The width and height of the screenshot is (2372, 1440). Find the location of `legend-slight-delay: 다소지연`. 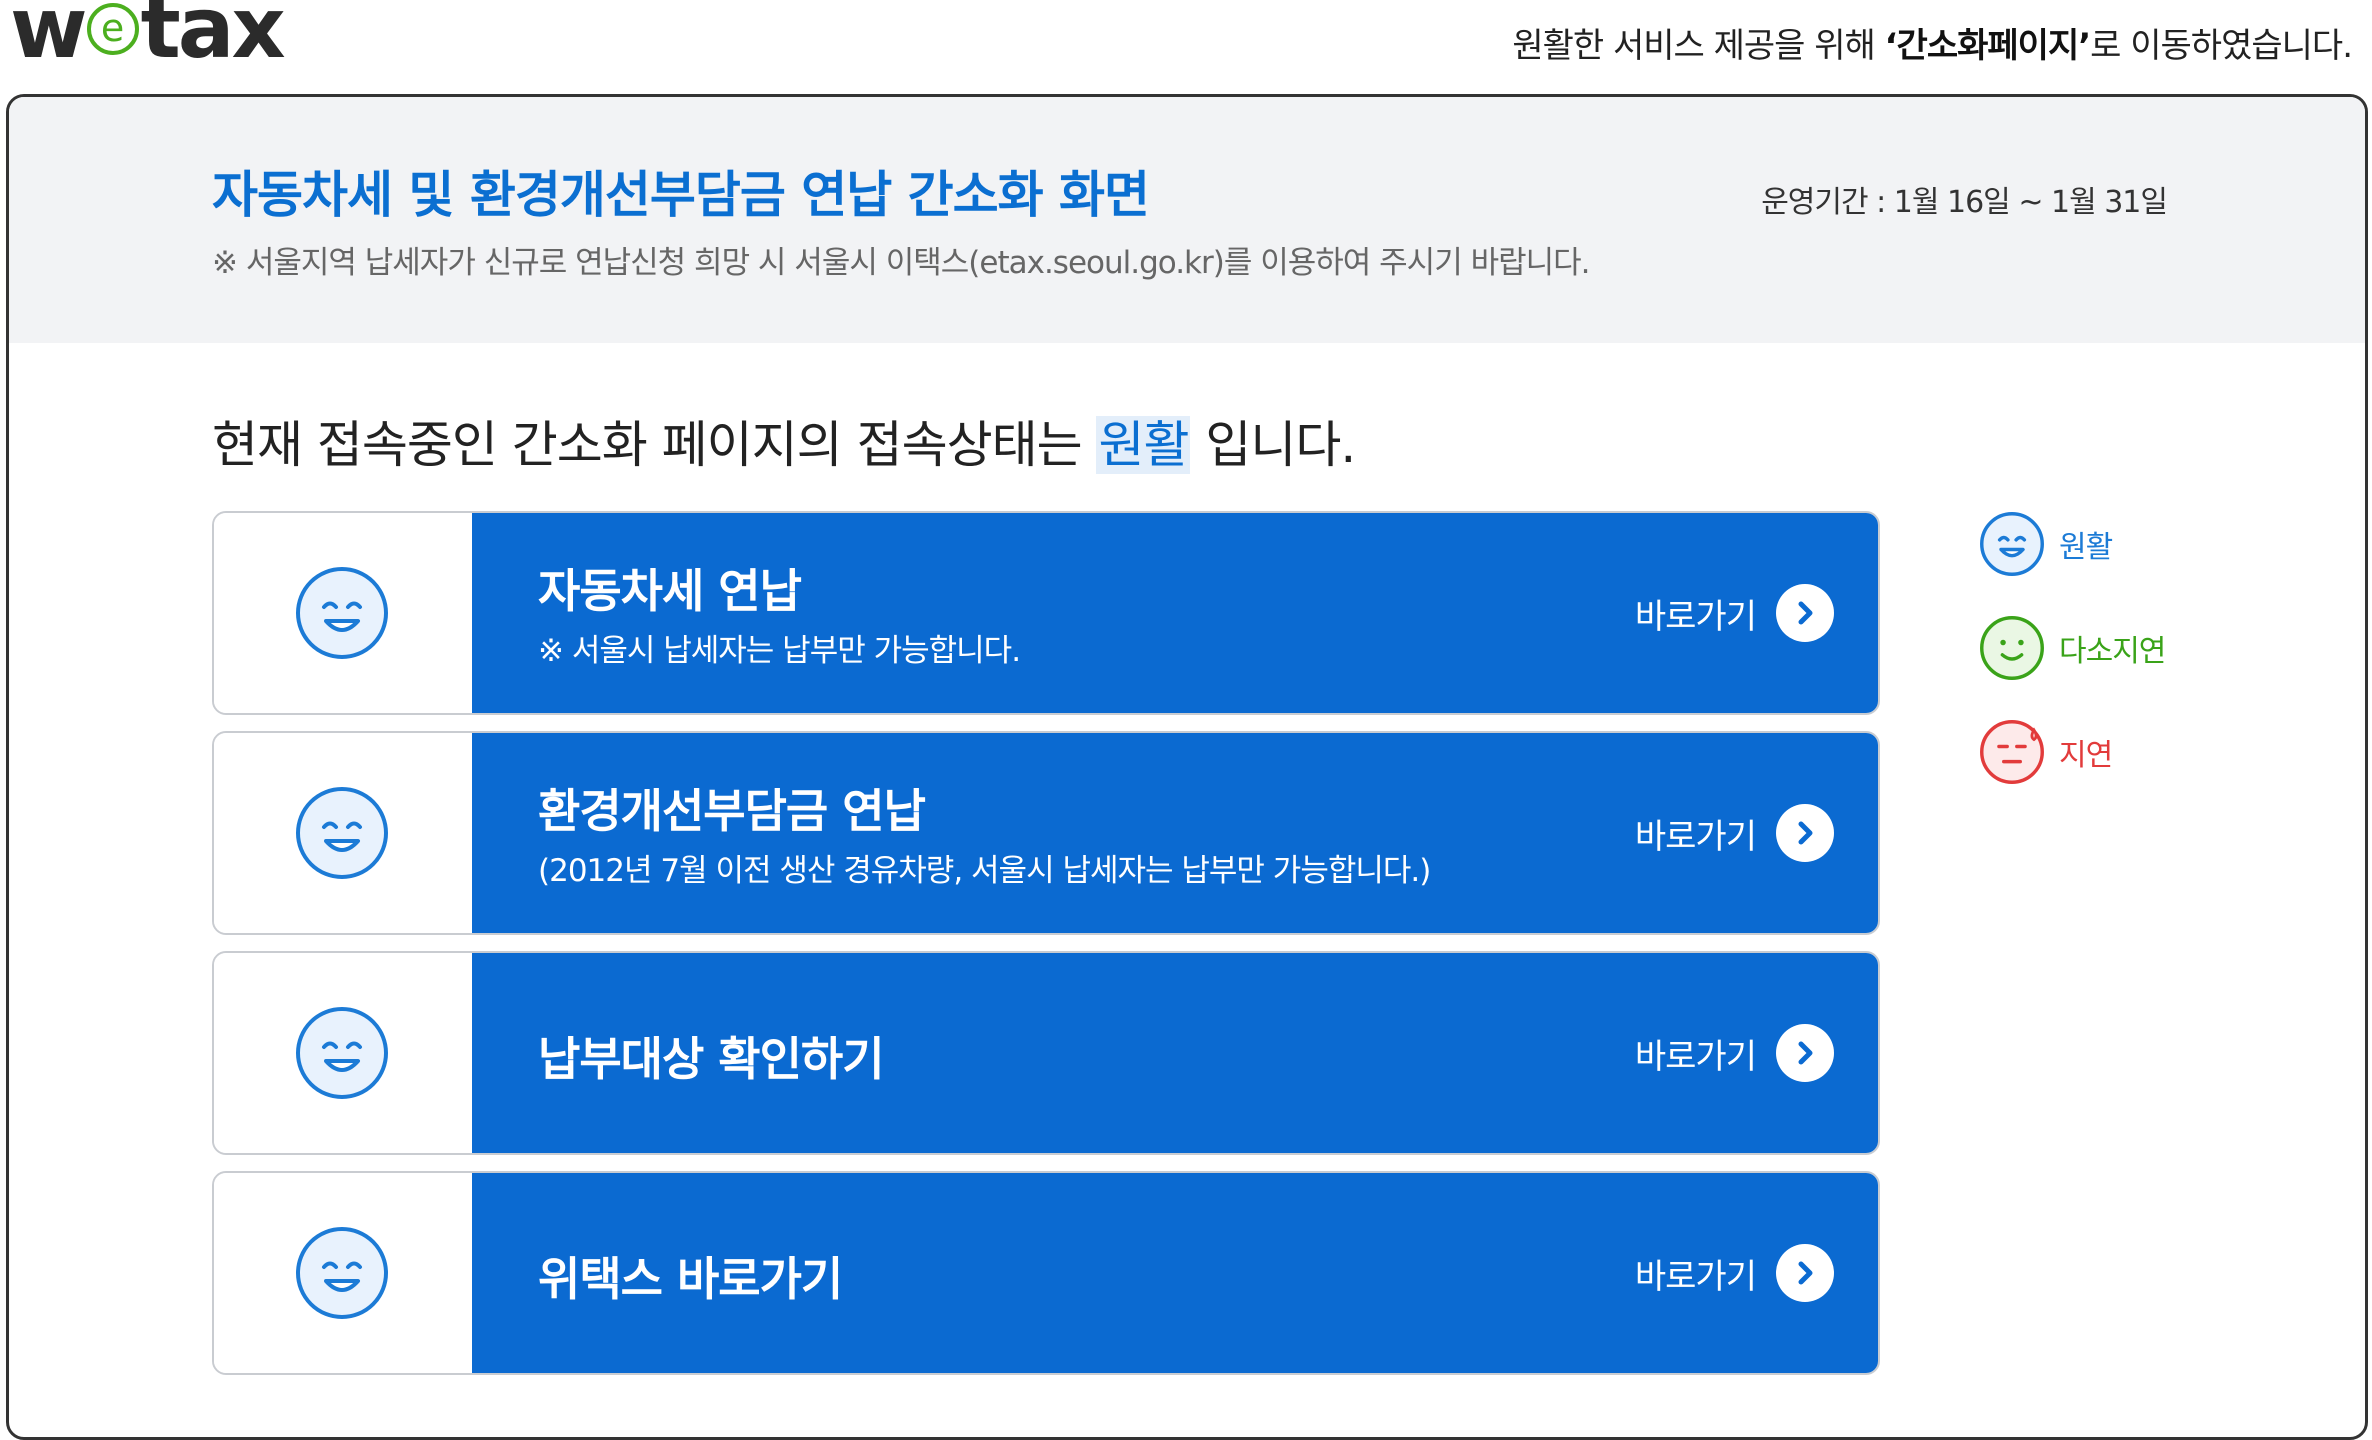

legend-slight-delay: 다소지연 is located at coordinates (2072, 648).